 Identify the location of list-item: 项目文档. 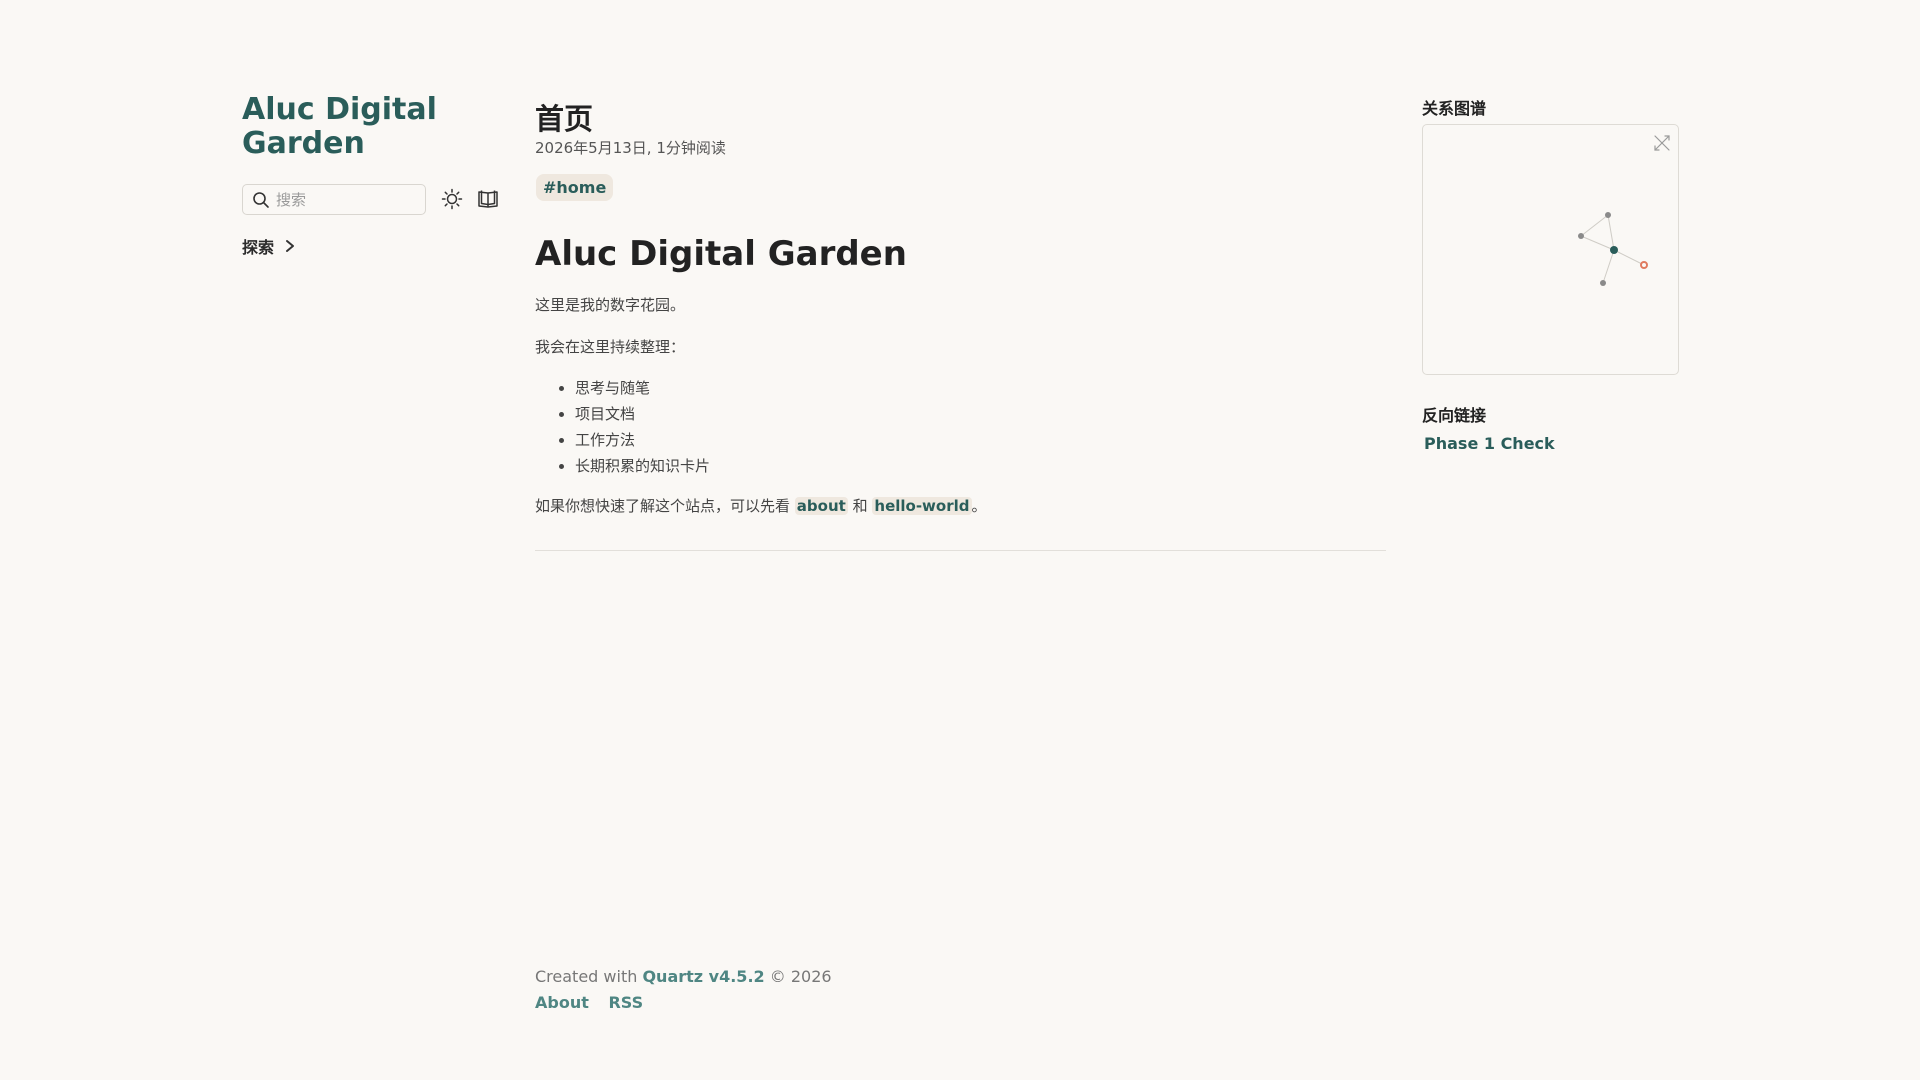
(642, 414).